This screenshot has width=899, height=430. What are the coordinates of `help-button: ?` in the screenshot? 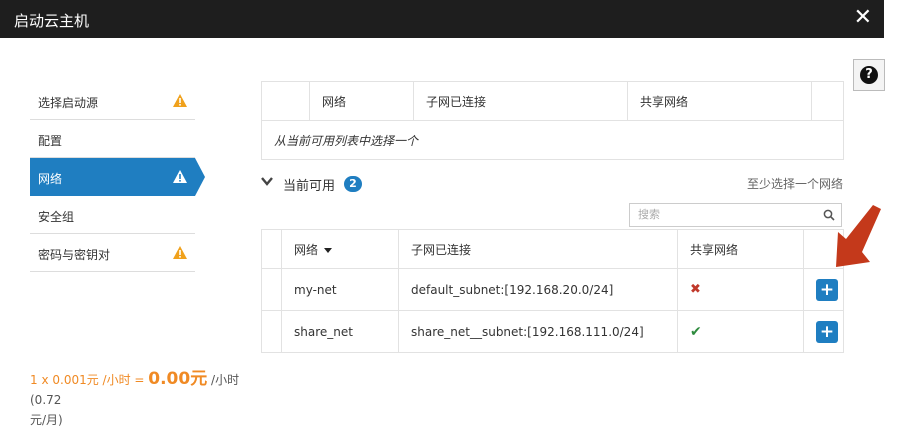 It's located at (869, 75).